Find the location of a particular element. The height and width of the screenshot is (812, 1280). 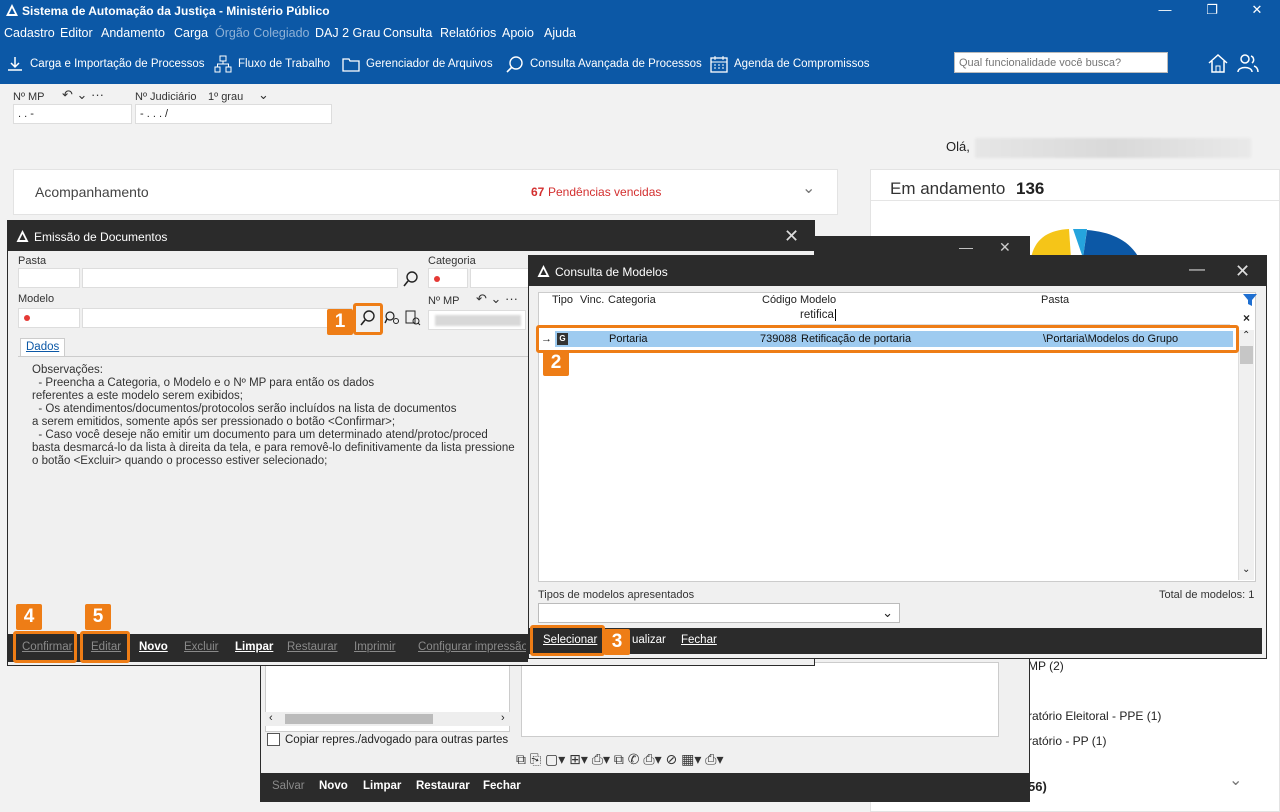

list-item-mp: MP (2) is located at coordinates (1046, 666).